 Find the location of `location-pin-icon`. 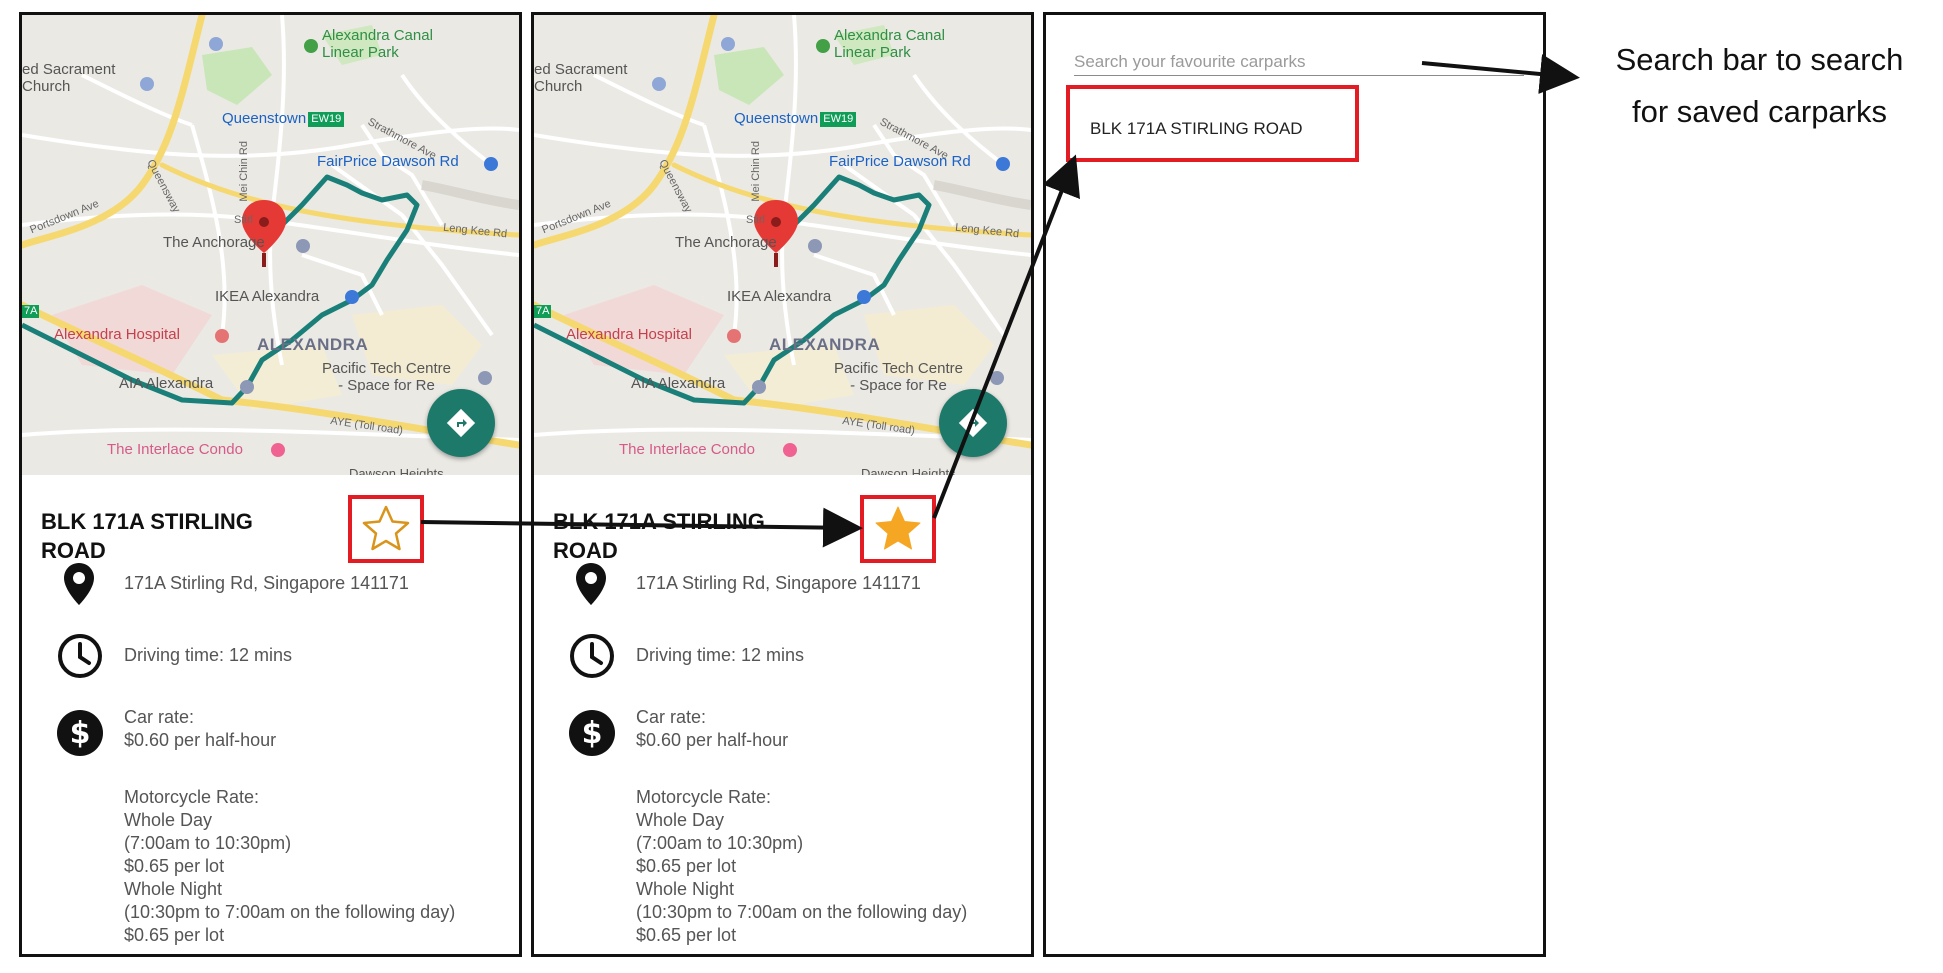

location-pin-icon is located at coordinates (591, 584).